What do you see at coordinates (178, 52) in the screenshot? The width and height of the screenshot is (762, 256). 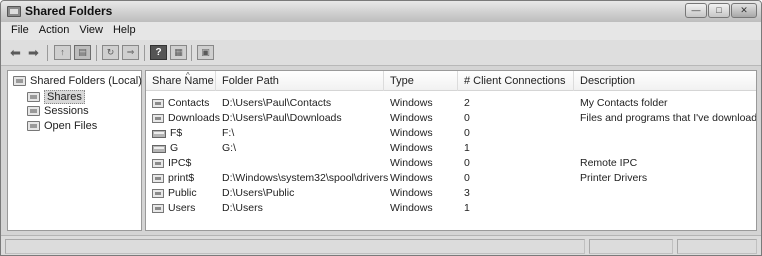 I see `properties-icon: ▦` at bounding box center [178, 52].